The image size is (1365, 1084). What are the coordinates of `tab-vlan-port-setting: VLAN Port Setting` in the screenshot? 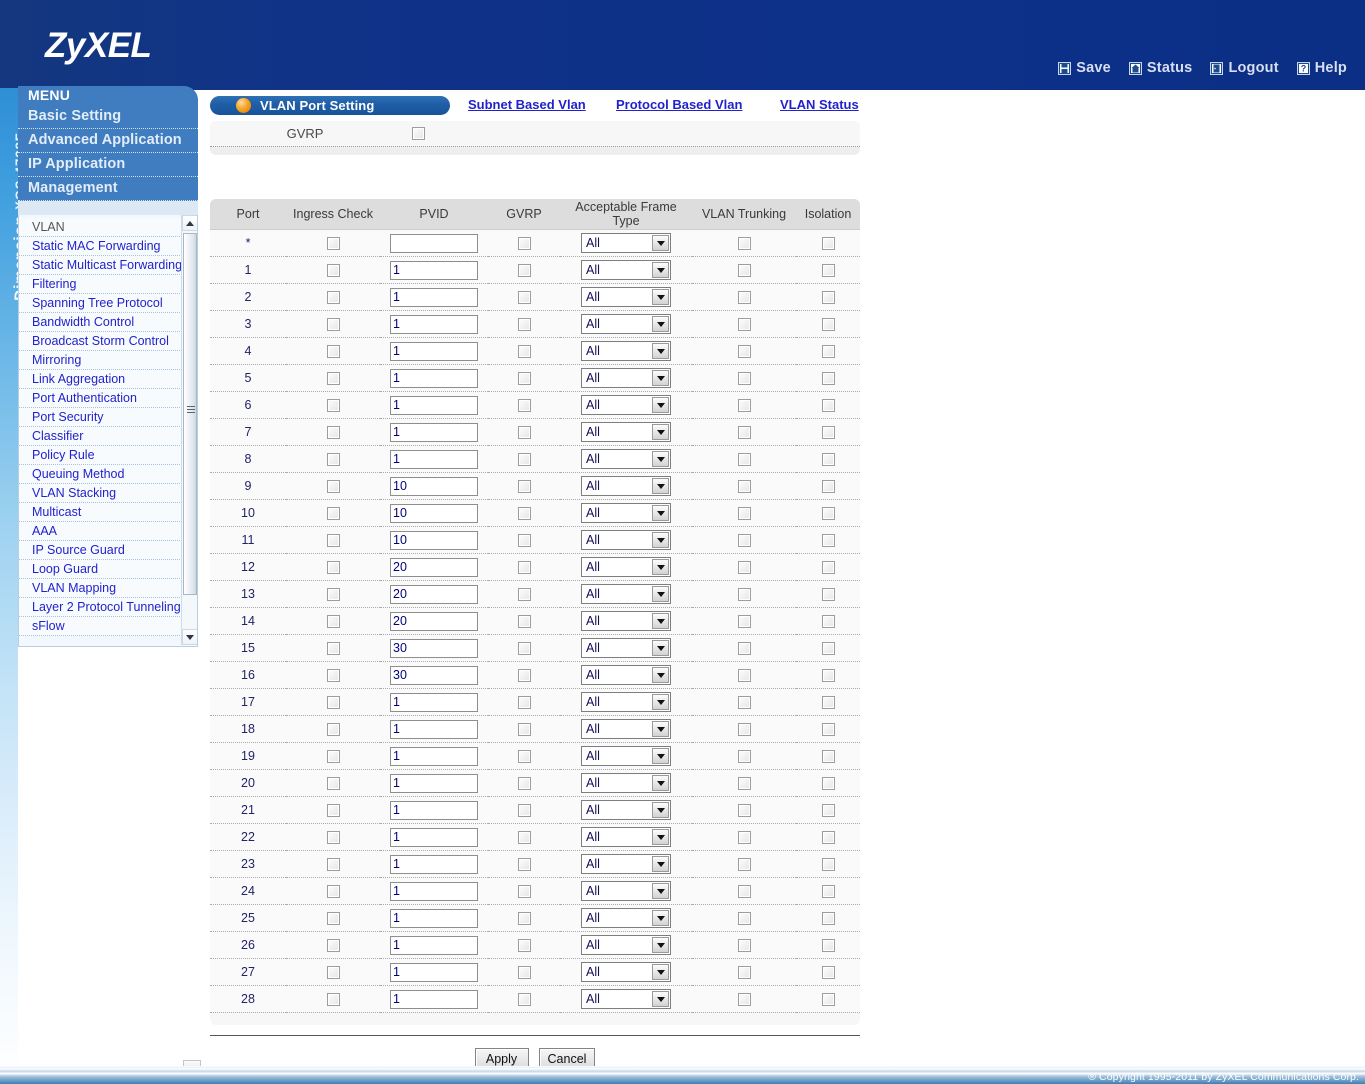 It's located at (330, 105).